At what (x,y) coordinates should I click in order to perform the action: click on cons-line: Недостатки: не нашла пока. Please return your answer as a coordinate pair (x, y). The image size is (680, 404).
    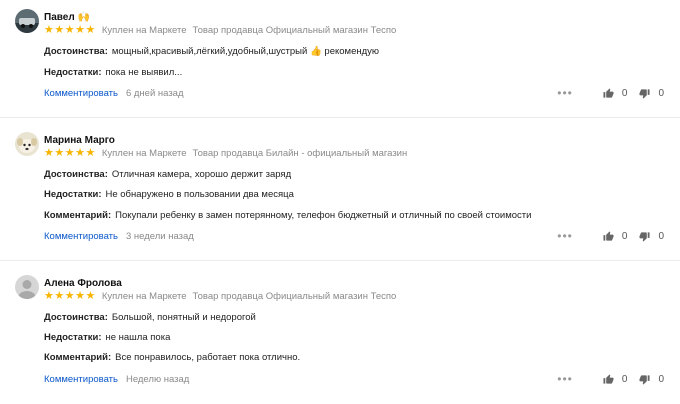
    Looking at the image, I should click on (107, 337).